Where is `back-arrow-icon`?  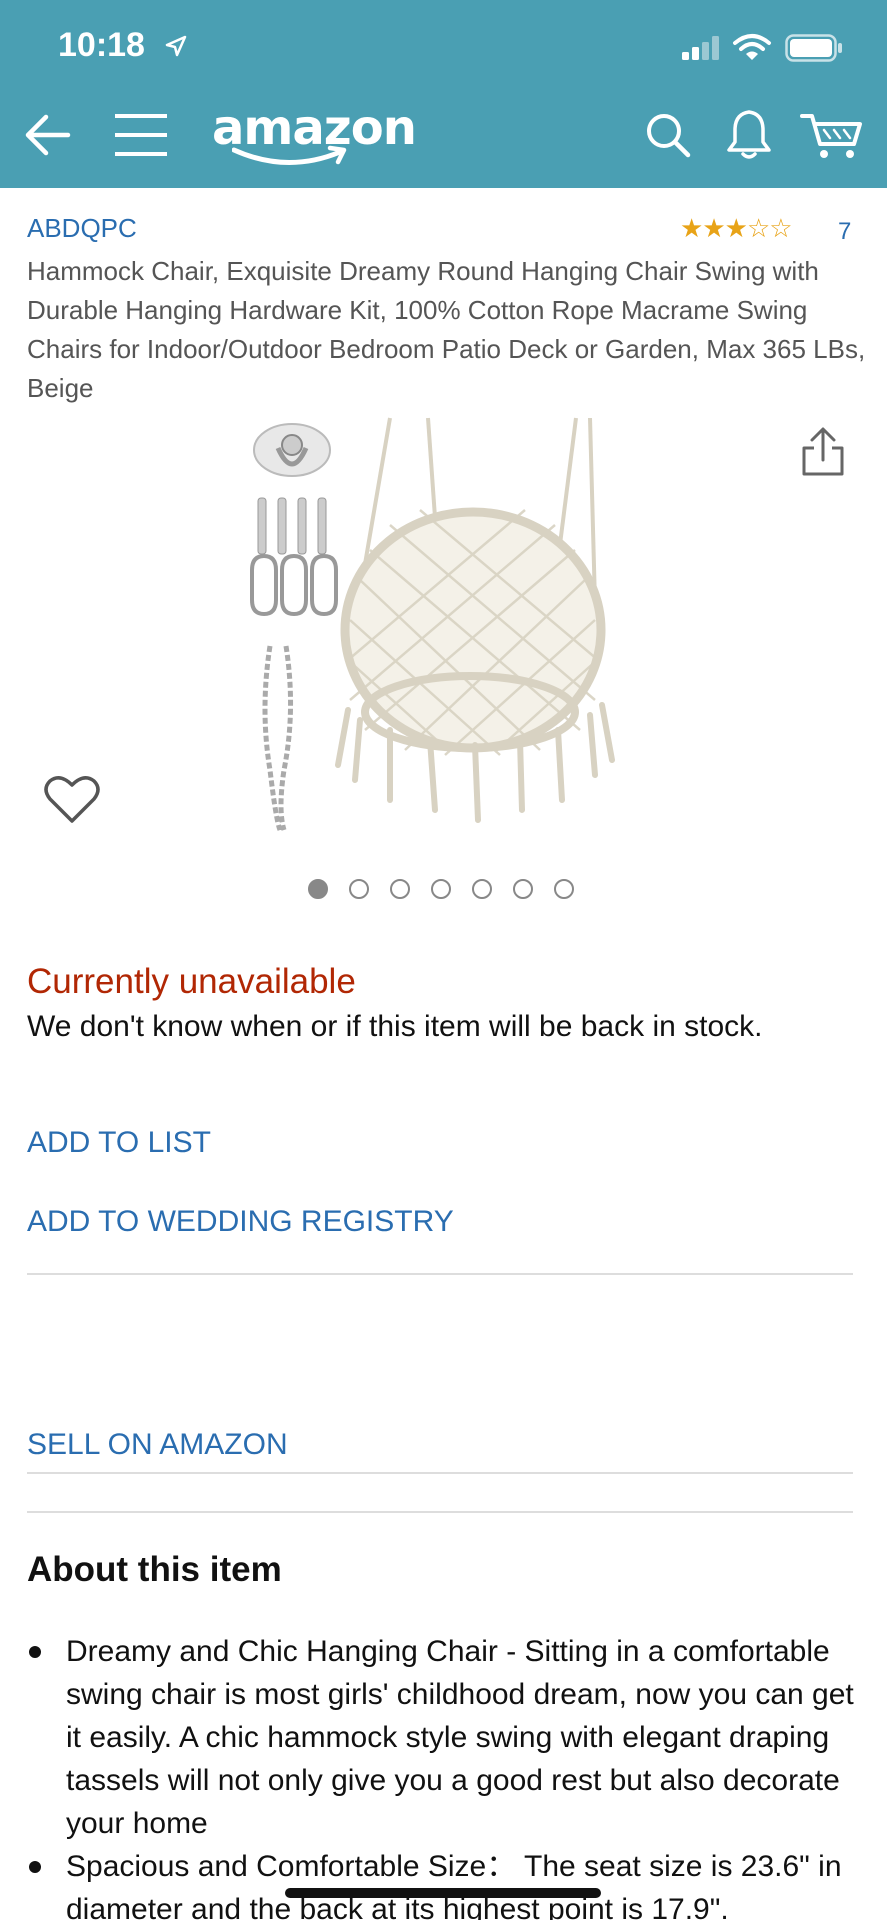 back-arrow-icon is located at coordinates (47, 135).